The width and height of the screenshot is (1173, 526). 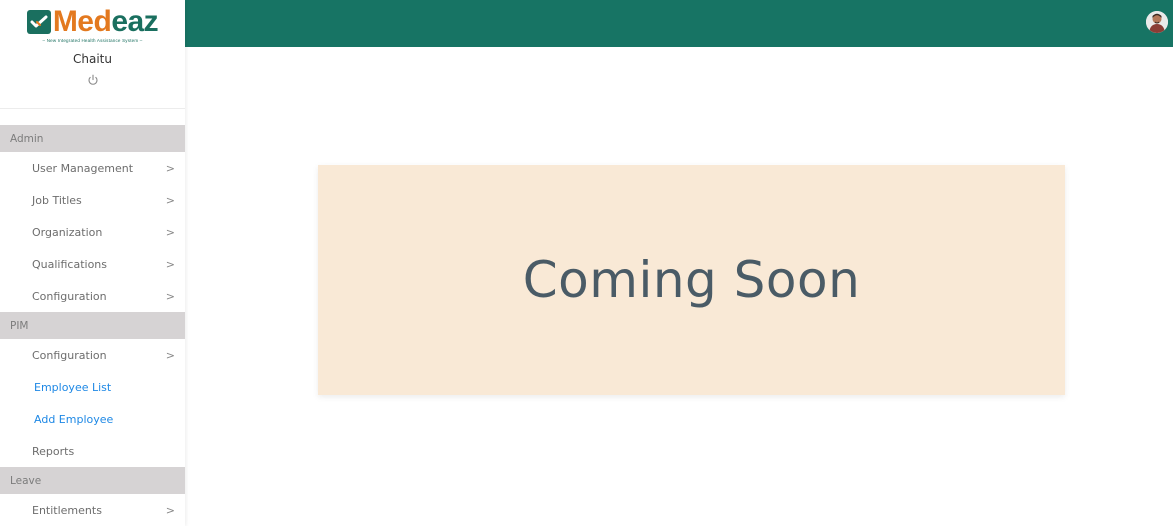 I want to click on sidebar-item-label: Entitlements, so click(x=67, y=510).